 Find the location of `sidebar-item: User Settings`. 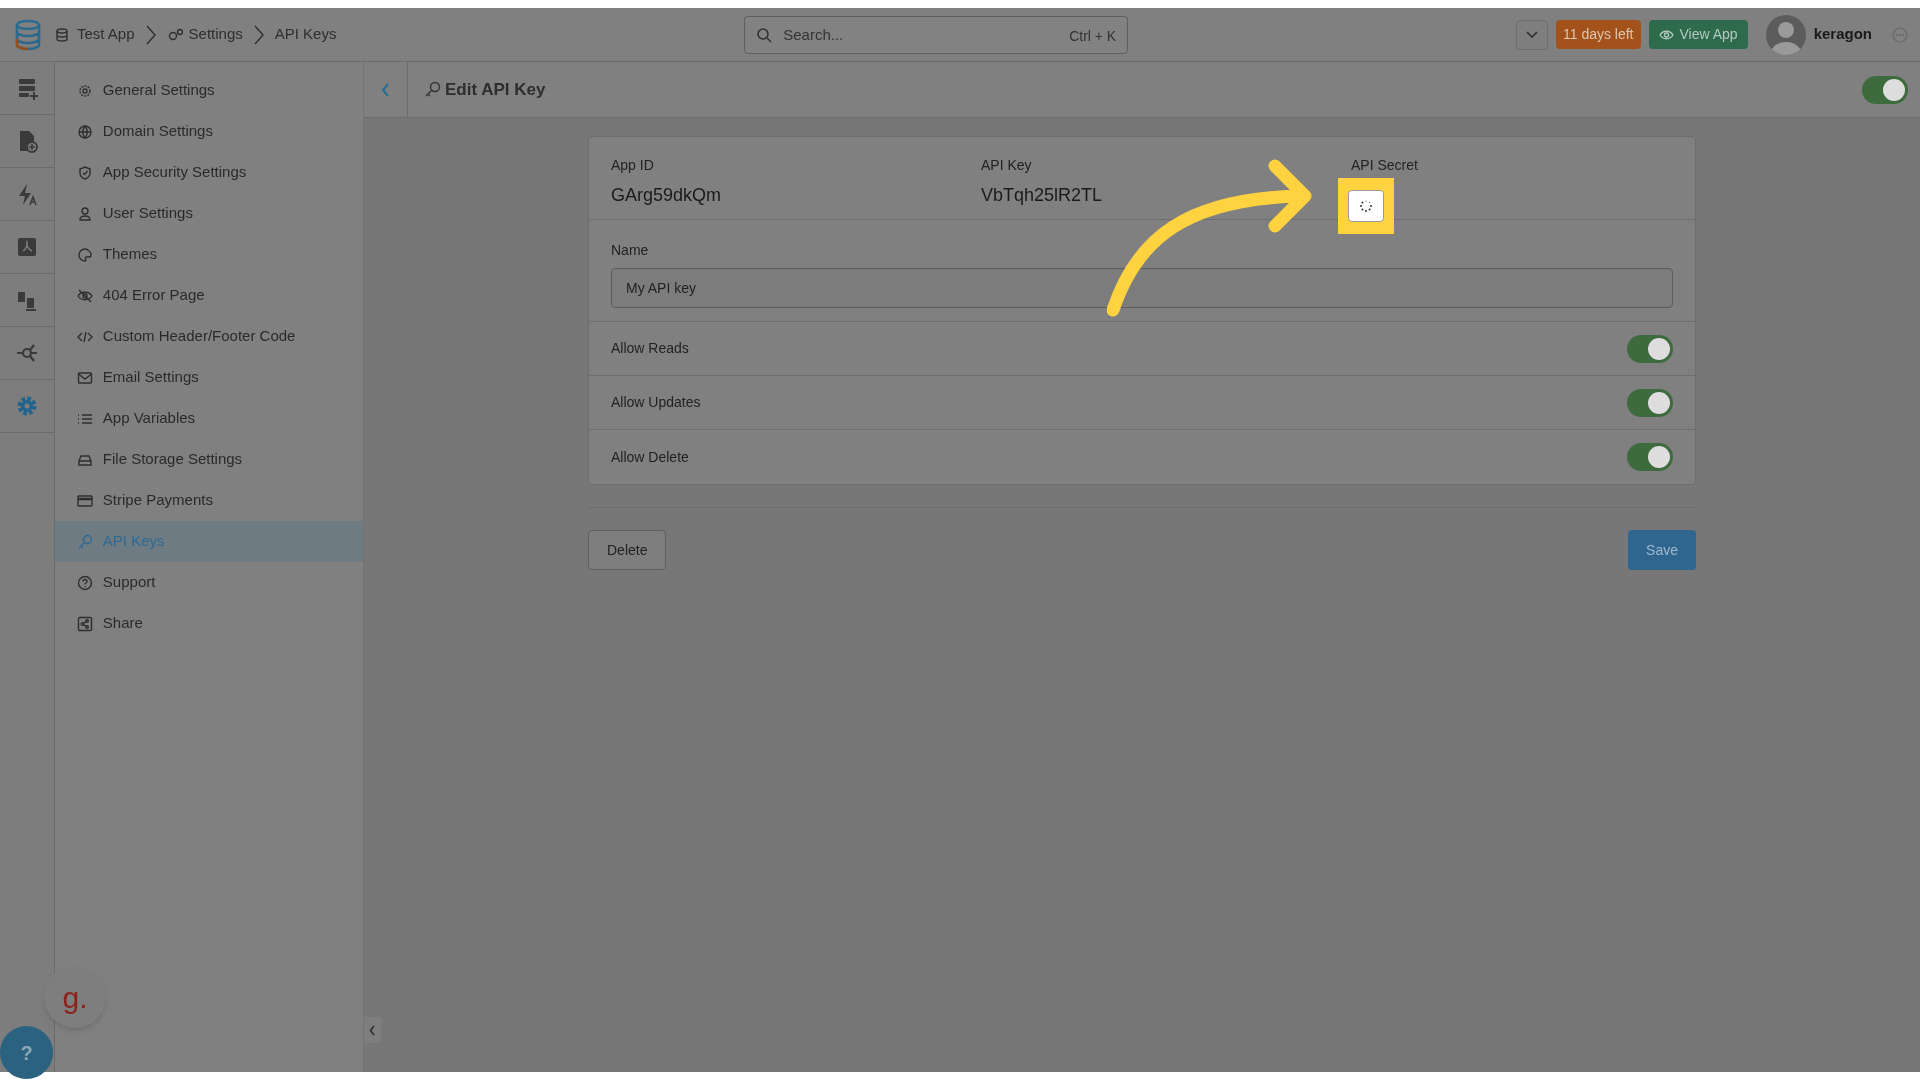

sidebar-item: User Settings is located at coordinates (208, 213).